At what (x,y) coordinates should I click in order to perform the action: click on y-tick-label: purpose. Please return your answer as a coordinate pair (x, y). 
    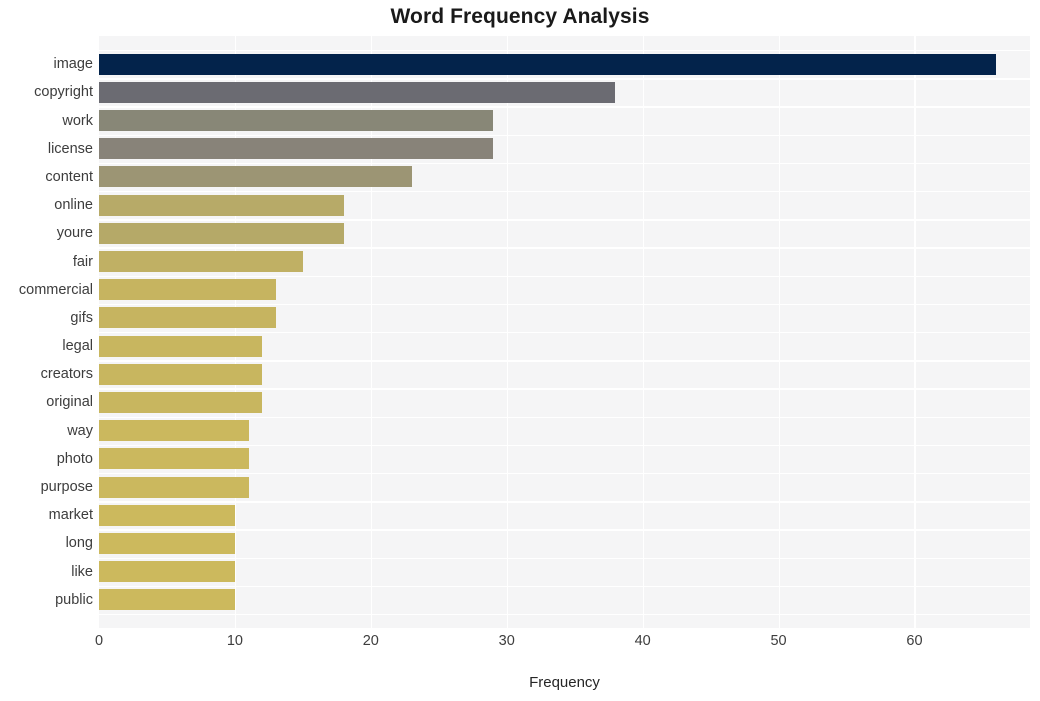
    Looking at the image, I should click on (66, 487).